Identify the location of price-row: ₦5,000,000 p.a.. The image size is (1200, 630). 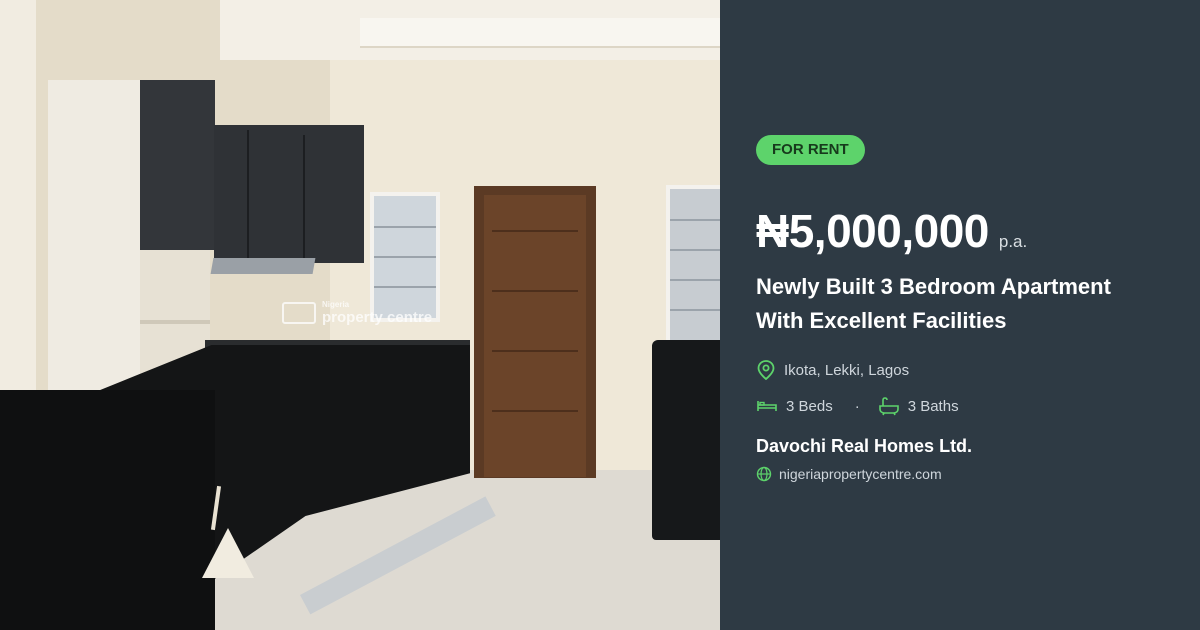
(891, 231).